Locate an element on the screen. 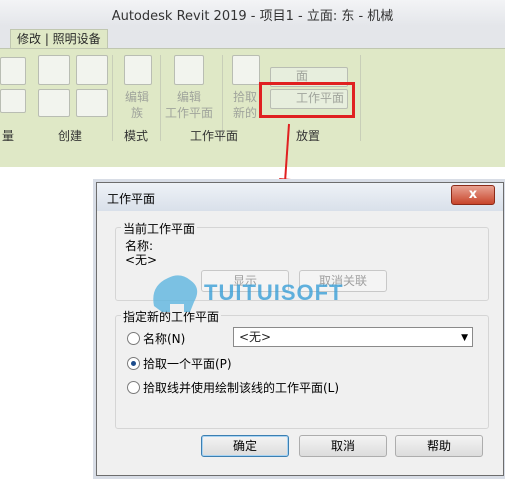 The width and height of the screenshot is (505, 482). radio-pick-plane is located at coordinates (133, 363).